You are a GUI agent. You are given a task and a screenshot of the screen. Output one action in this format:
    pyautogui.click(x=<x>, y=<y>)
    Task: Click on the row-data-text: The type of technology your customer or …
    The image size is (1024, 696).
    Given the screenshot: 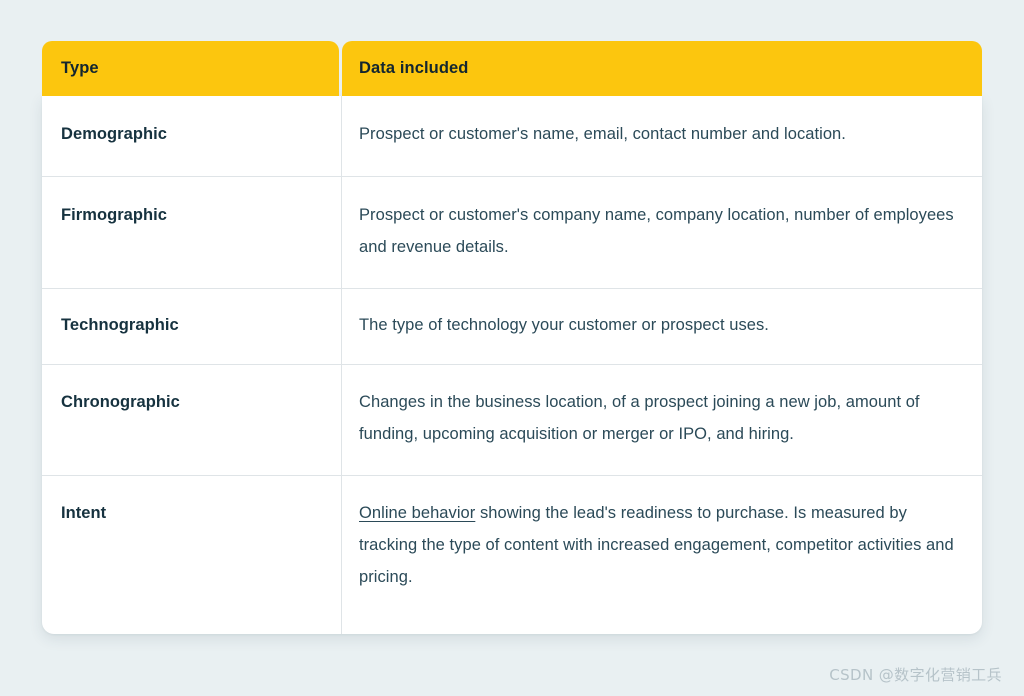 What is the action you would take?
    pyautogui.click(x=564, y=325)
    